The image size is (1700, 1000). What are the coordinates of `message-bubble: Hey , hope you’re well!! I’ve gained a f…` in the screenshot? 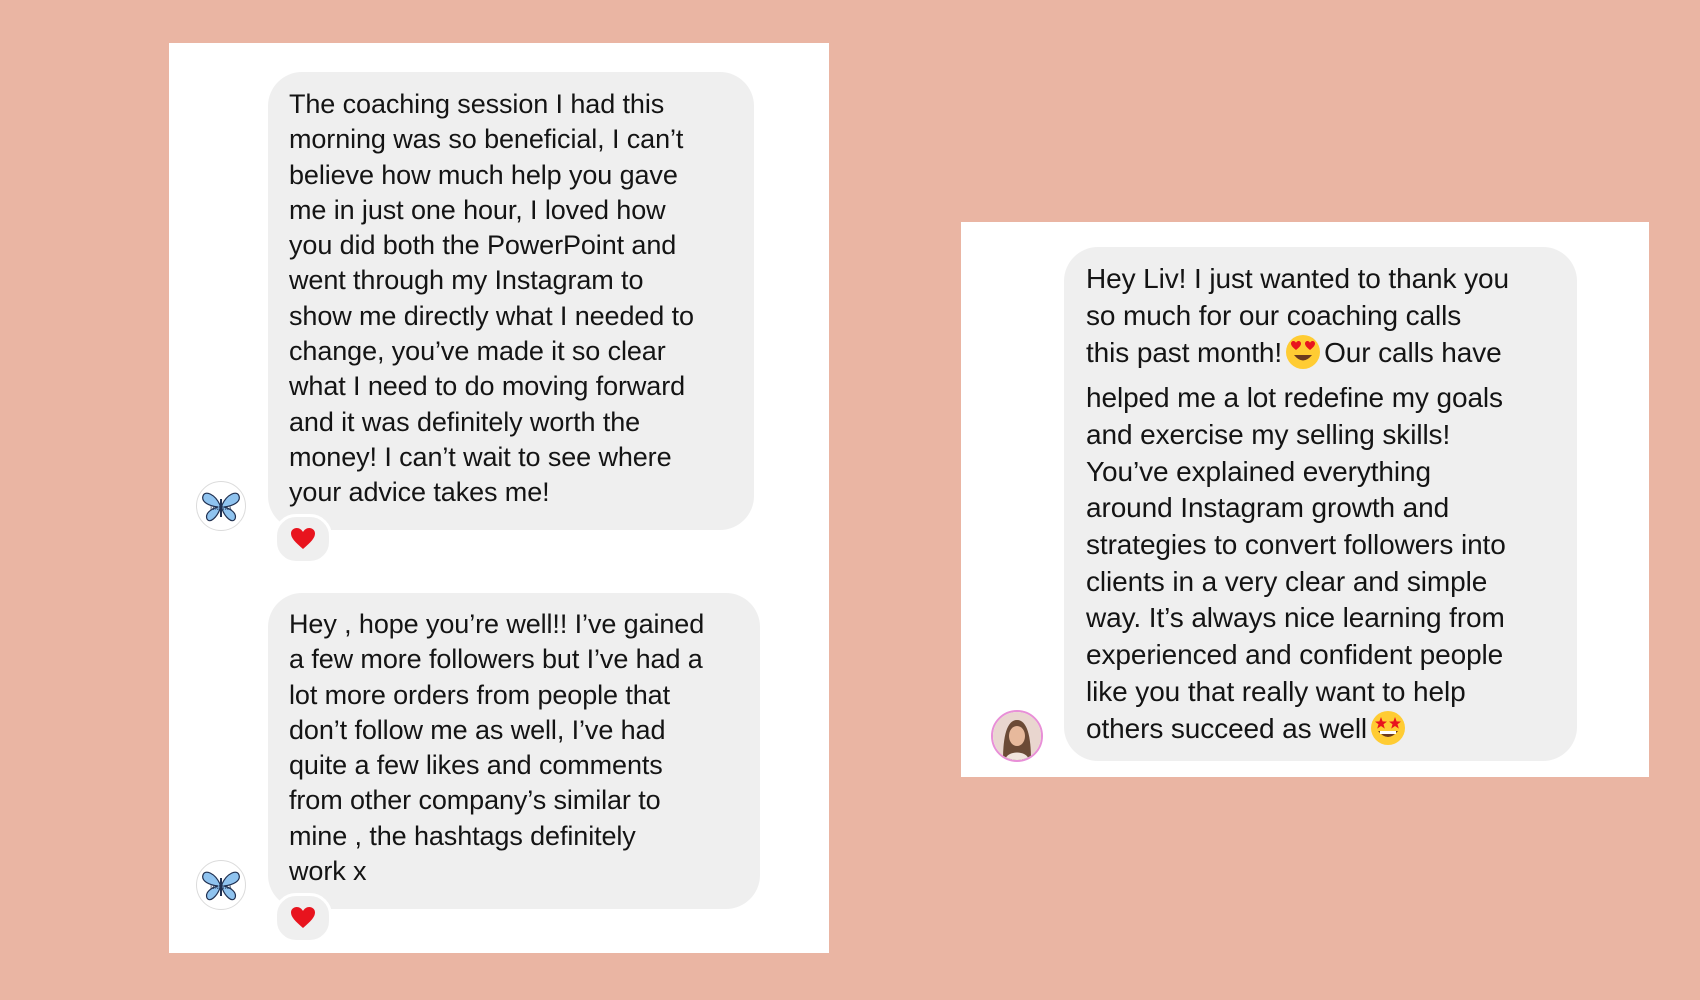 It's located at (514, 751).